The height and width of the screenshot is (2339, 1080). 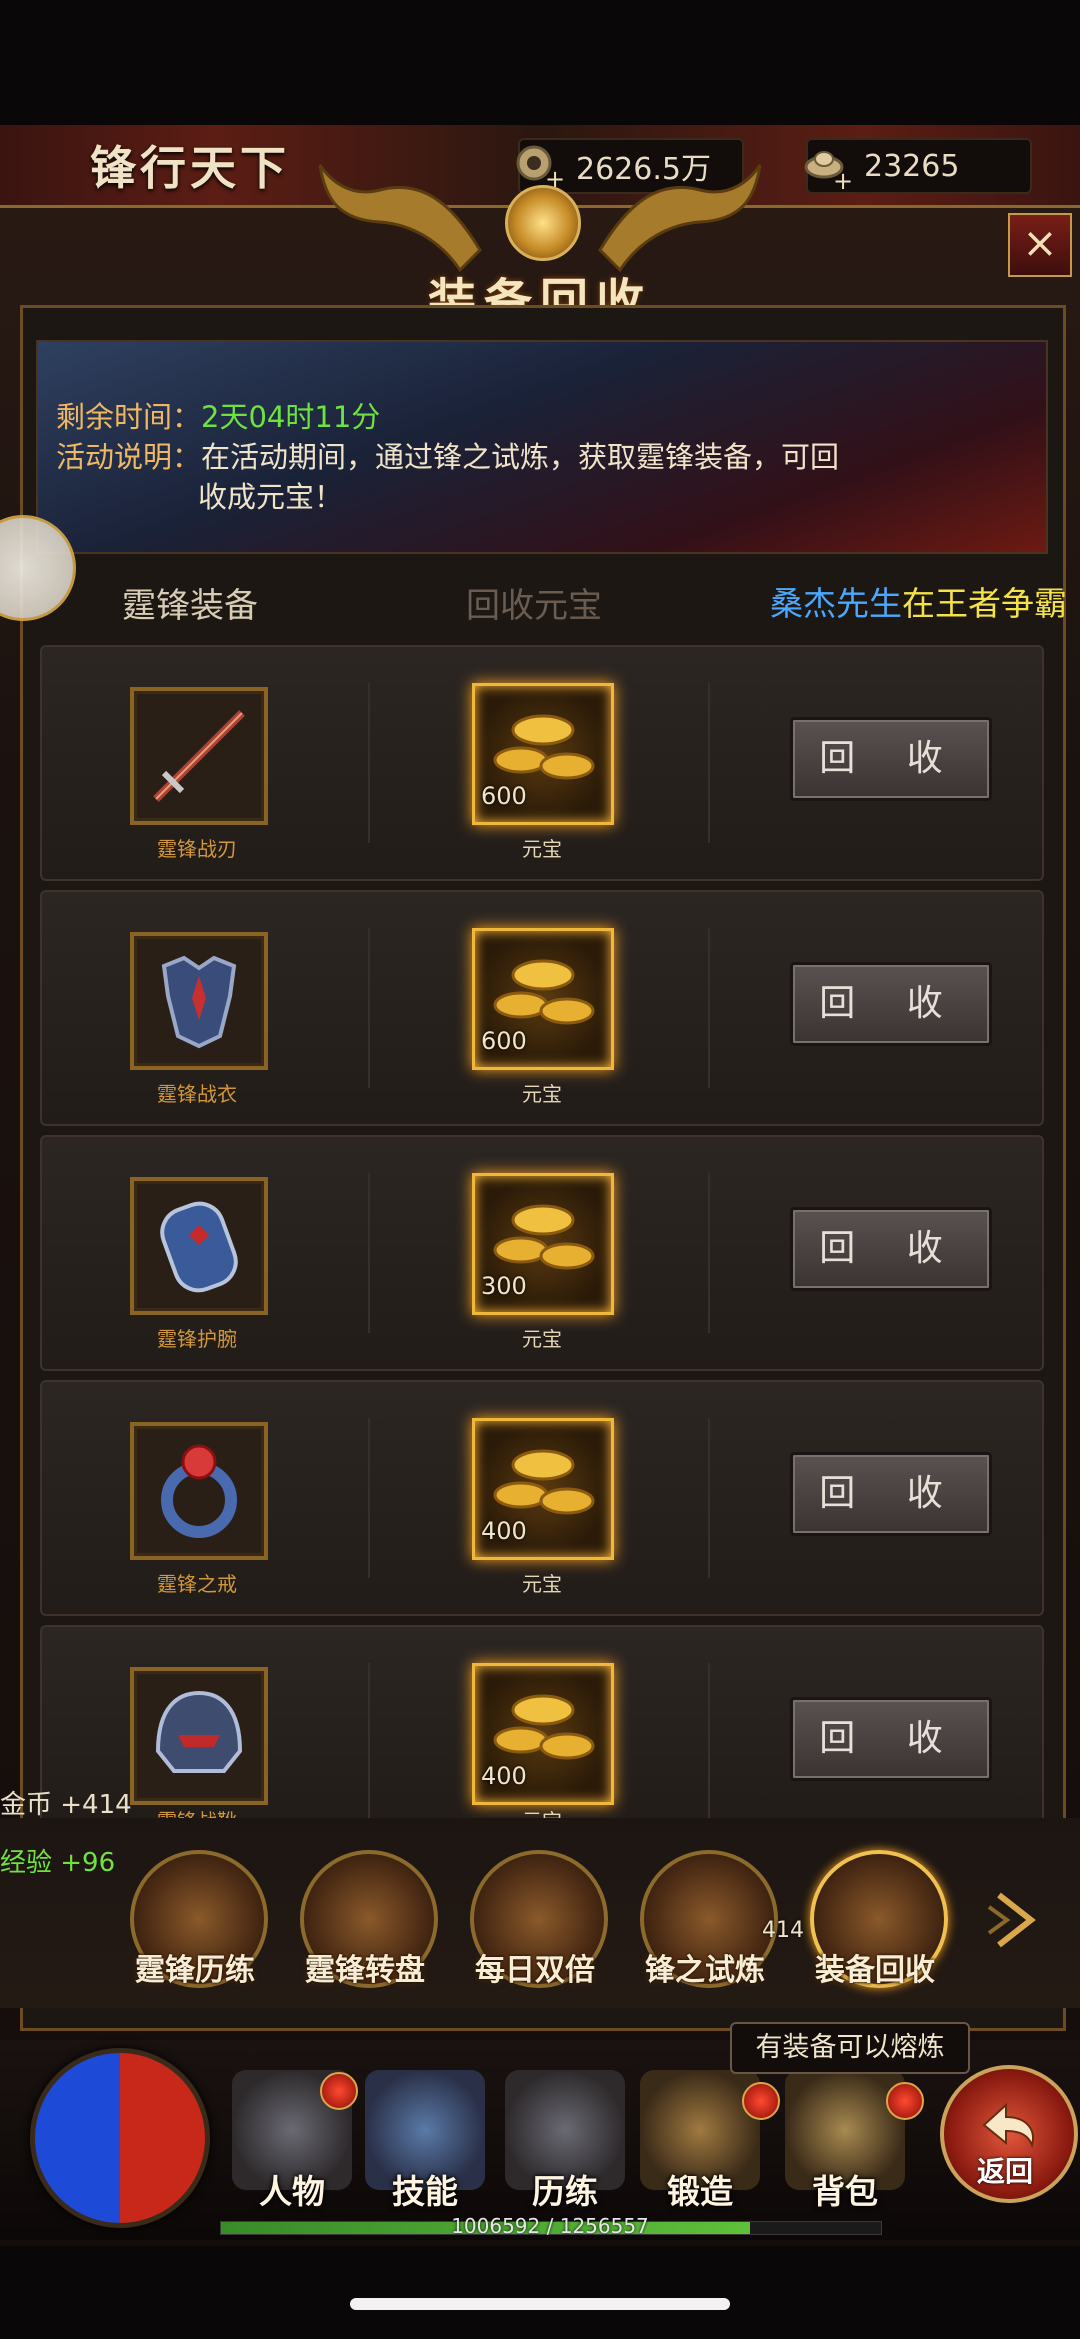 I want to click on yuanbao-icon: +, so click(x=827, y=167).